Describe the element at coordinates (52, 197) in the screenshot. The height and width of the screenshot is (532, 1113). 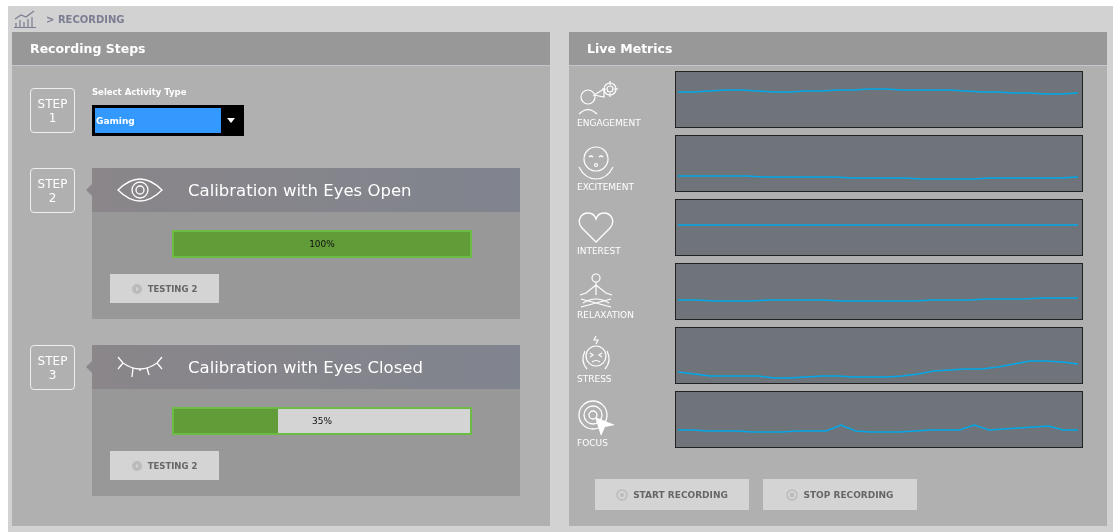
I see `step-number: 2` at that location.